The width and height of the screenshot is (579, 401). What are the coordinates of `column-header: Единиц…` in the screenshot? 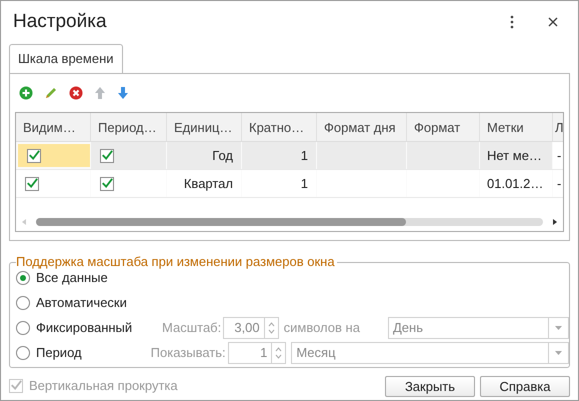 It's located at (204, 127).